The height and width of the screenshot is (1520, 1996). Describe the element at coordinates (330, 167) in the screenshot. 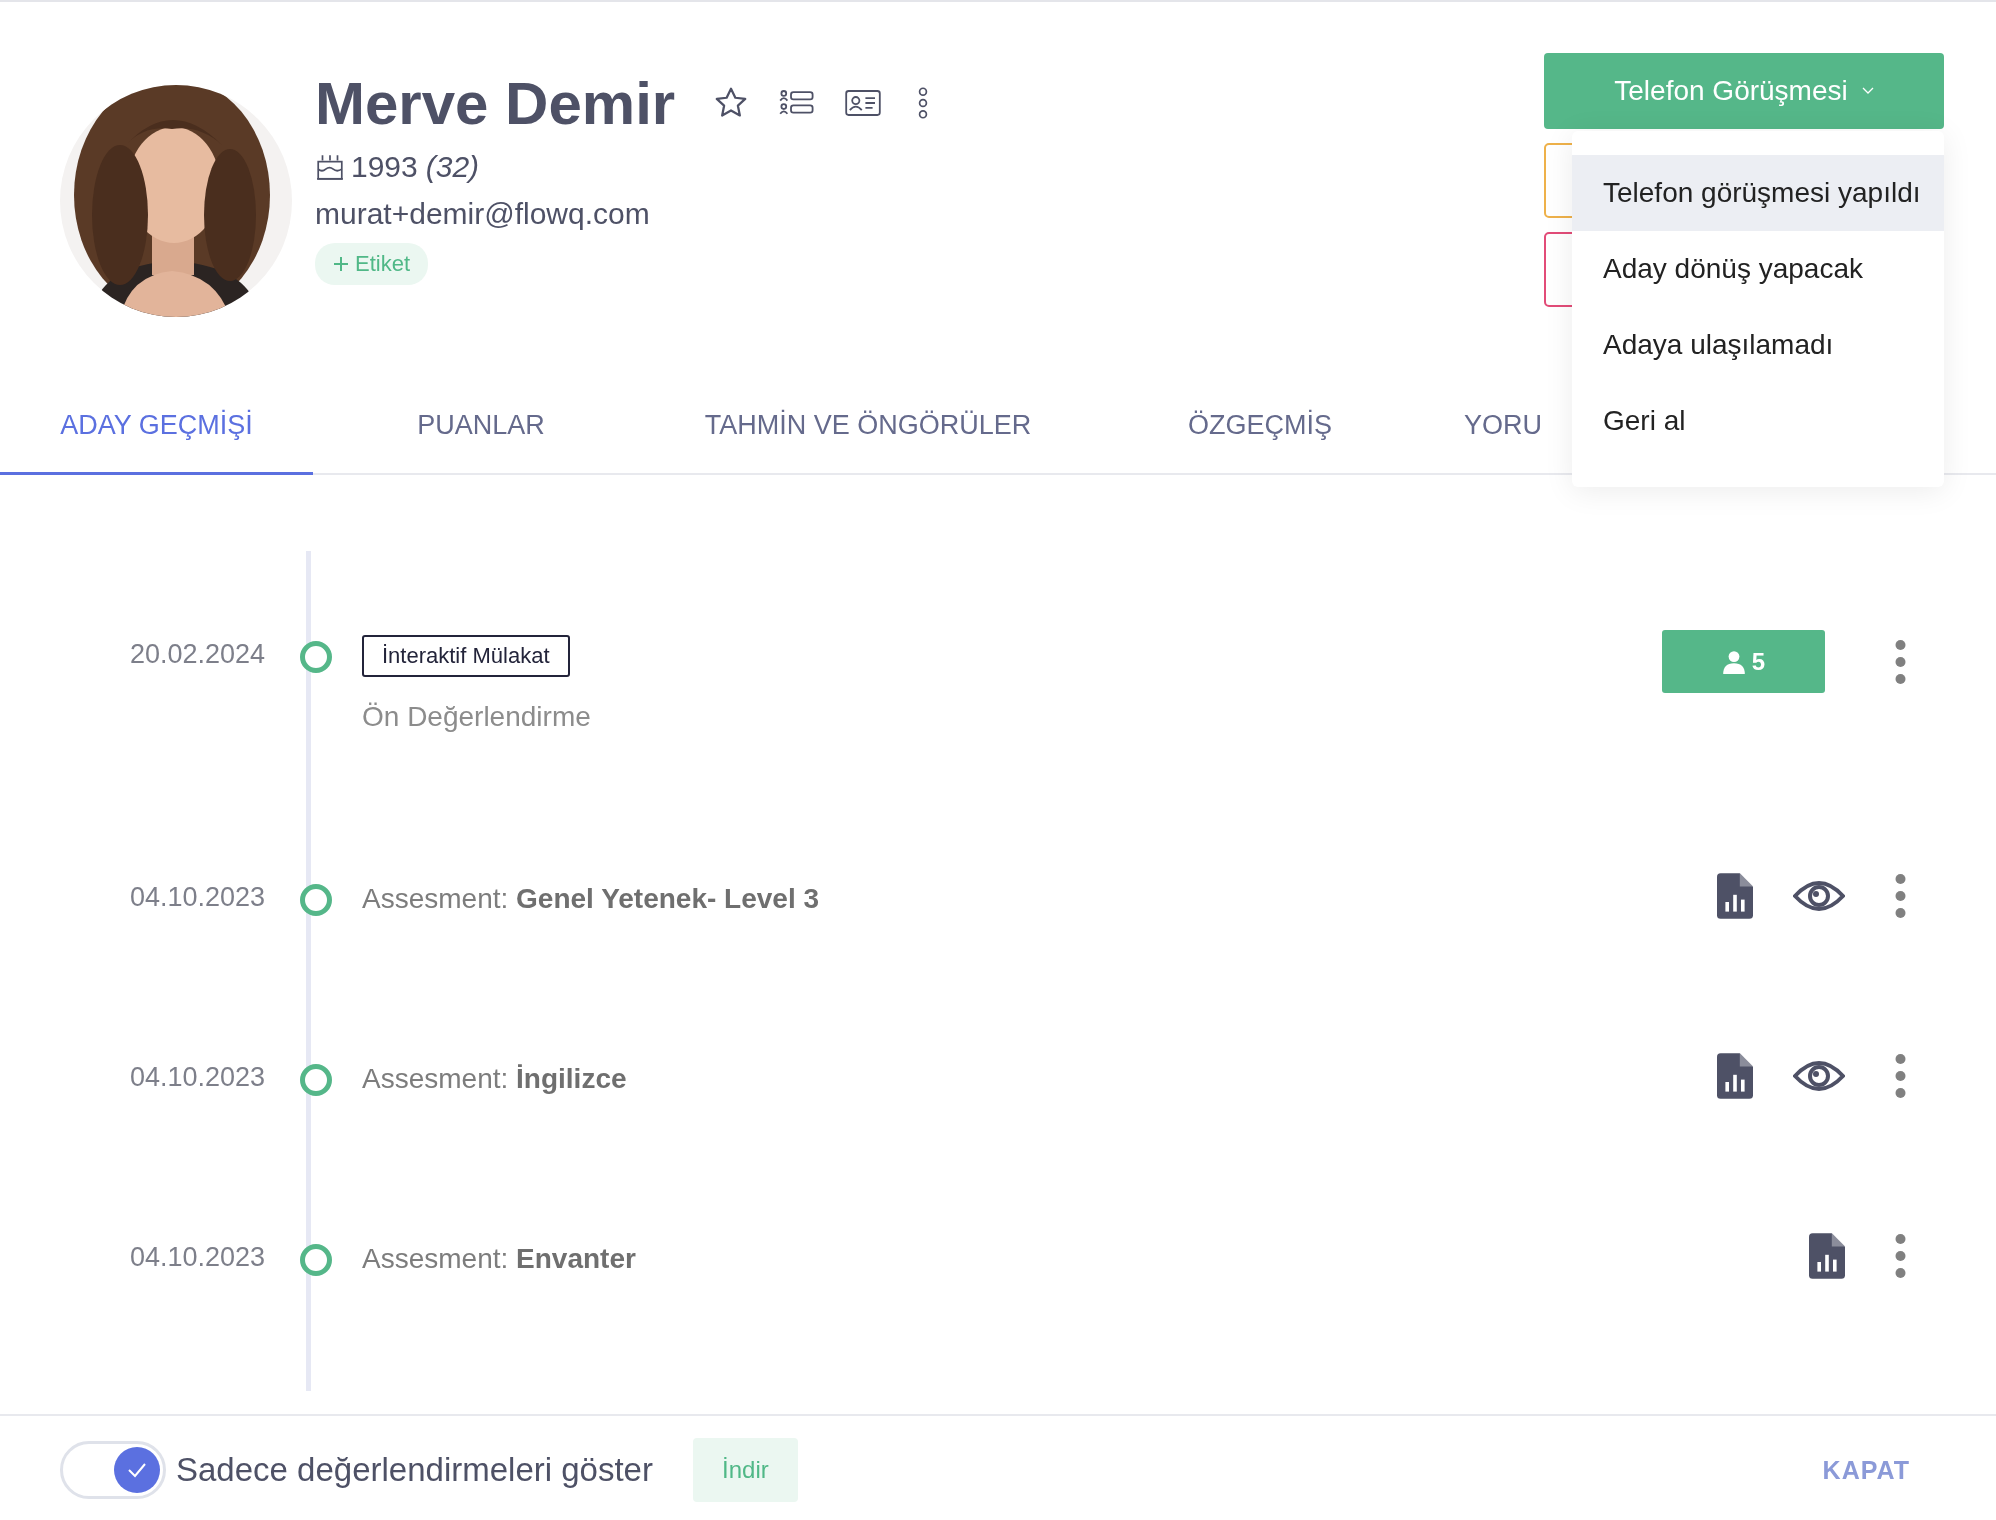

I see `cake-icon` at that location.